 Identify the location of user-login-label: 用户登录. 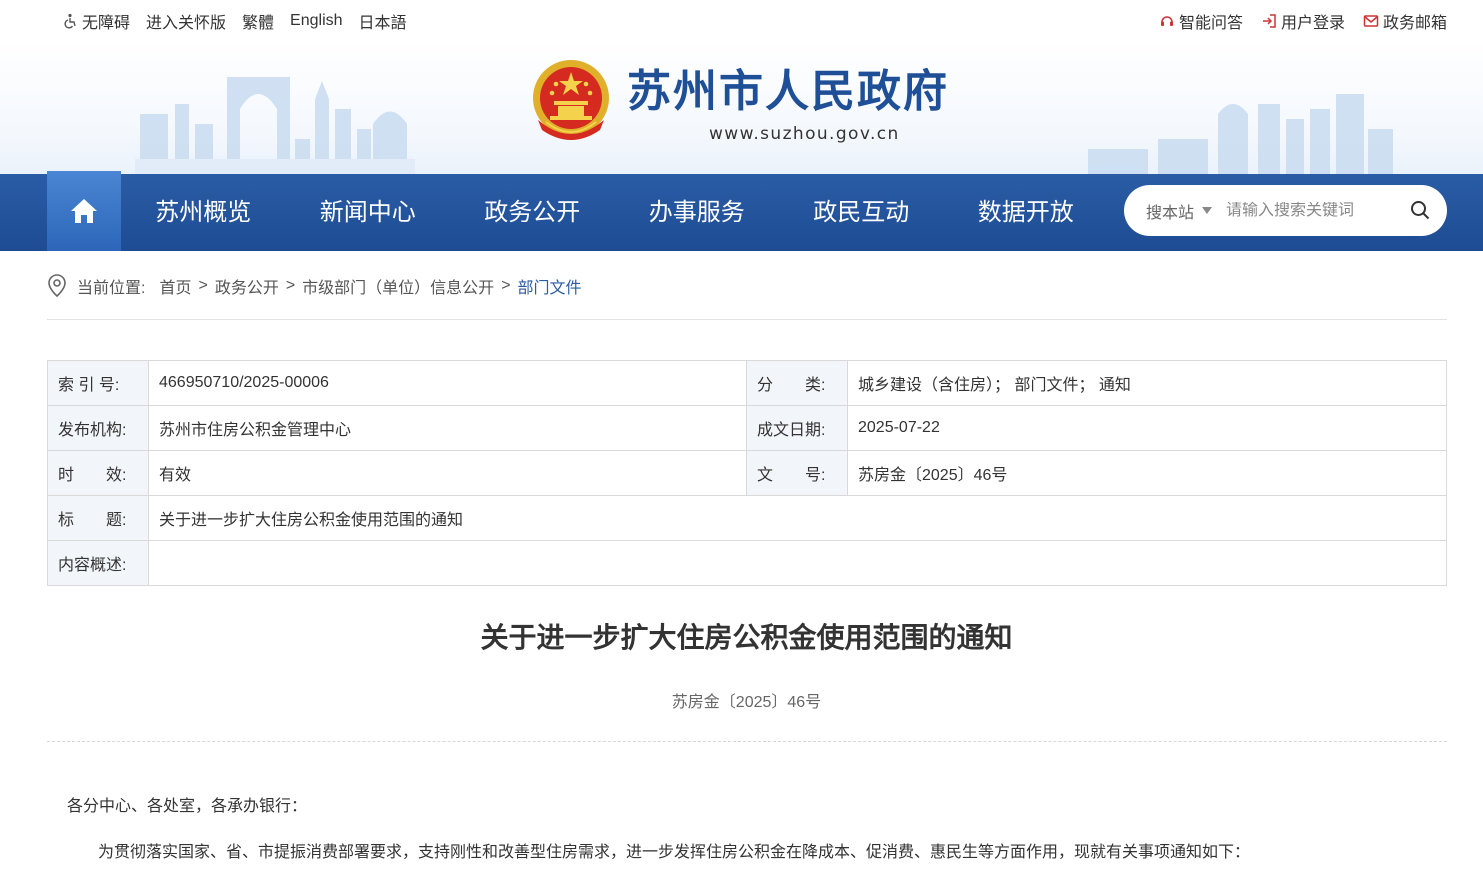
(1312, 23).